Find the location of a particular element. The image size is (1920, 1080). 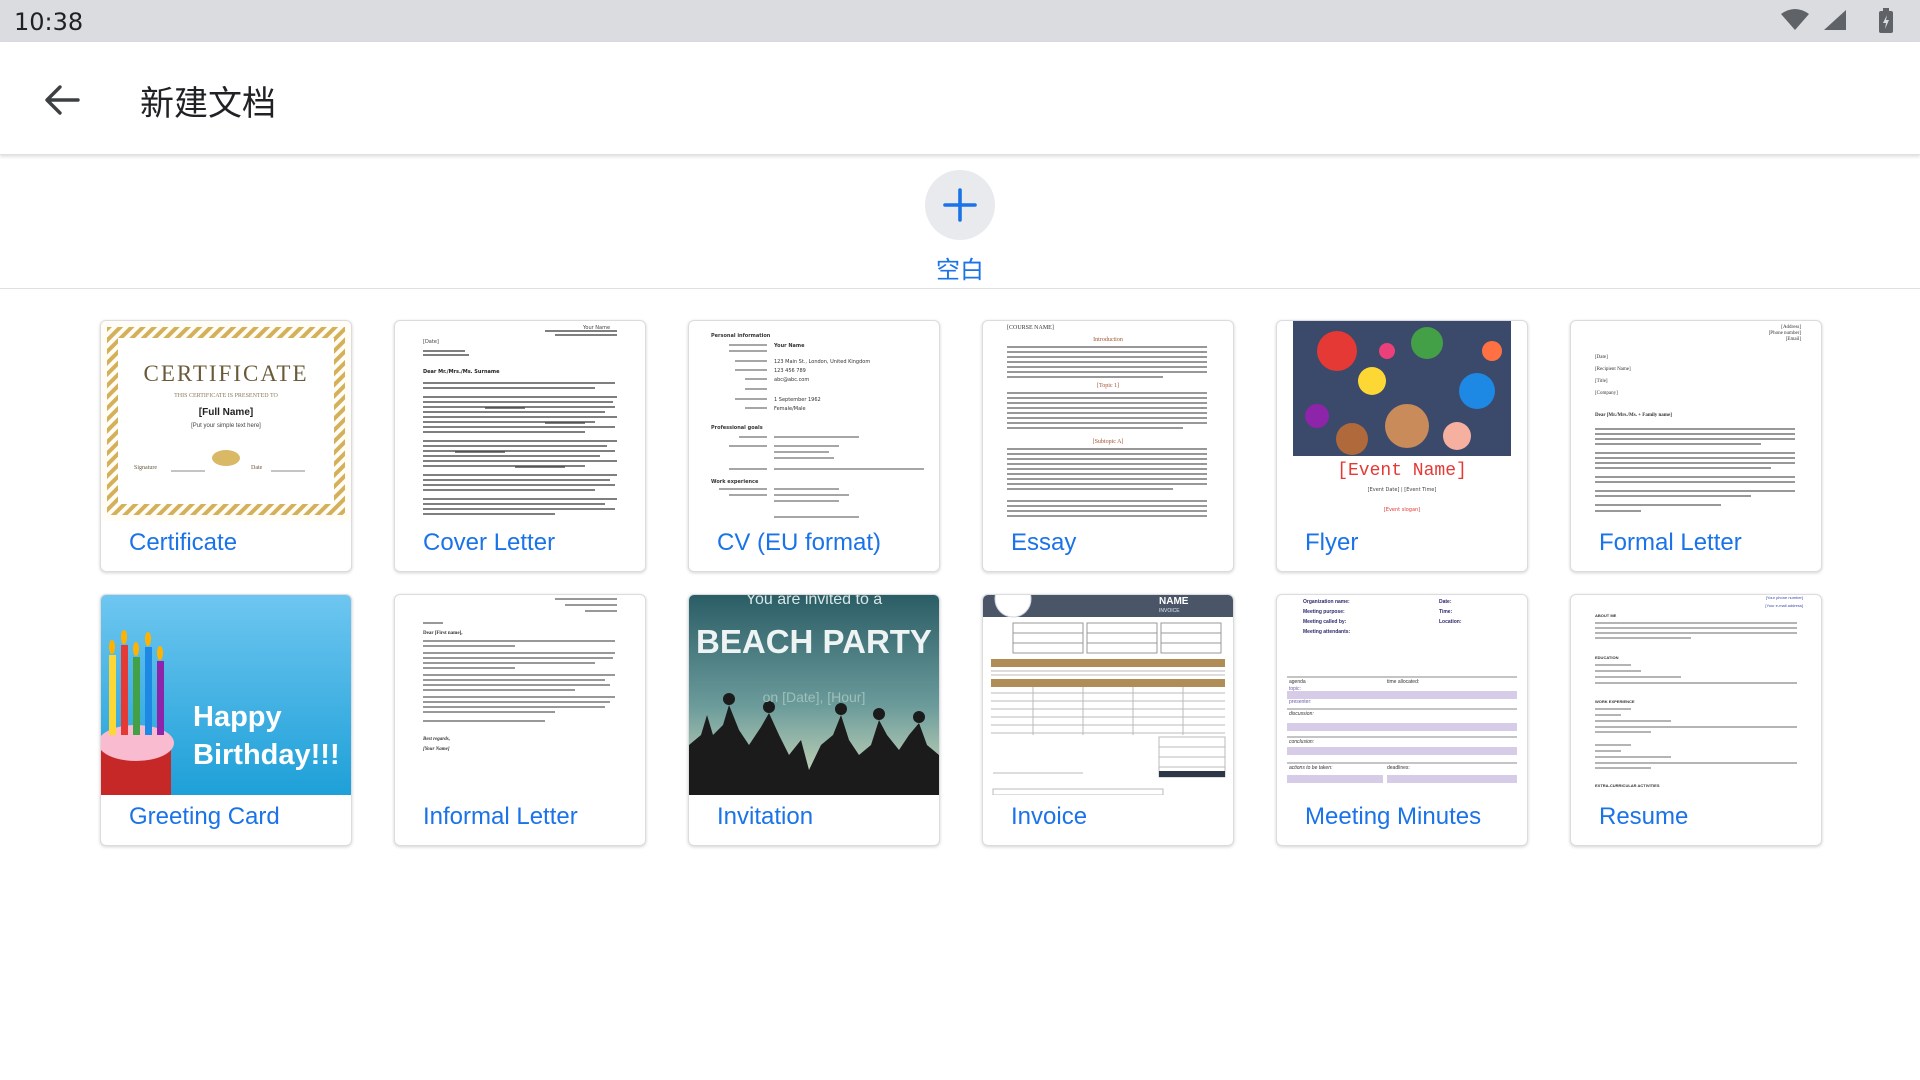

template-invoice: NAME INVOICE Invoice is located at coordinates (1108, 720).